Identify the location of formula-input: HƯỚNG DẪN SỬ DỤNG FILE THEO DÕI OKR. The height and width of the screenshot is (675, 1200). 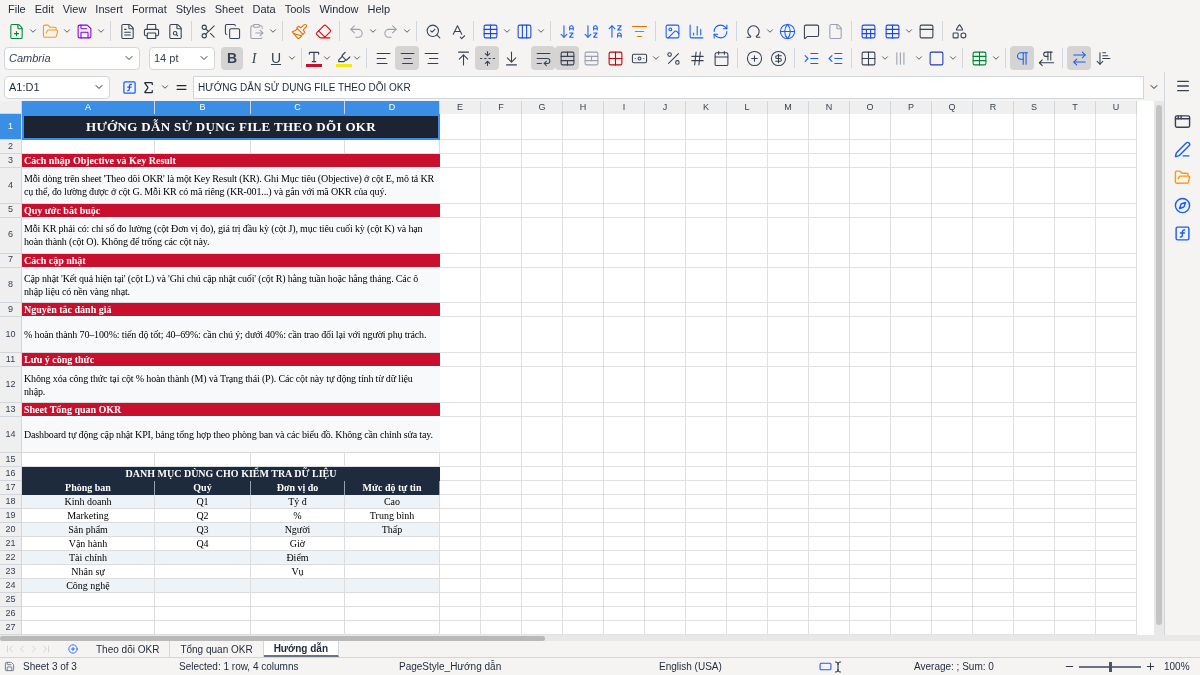
(668, 87).